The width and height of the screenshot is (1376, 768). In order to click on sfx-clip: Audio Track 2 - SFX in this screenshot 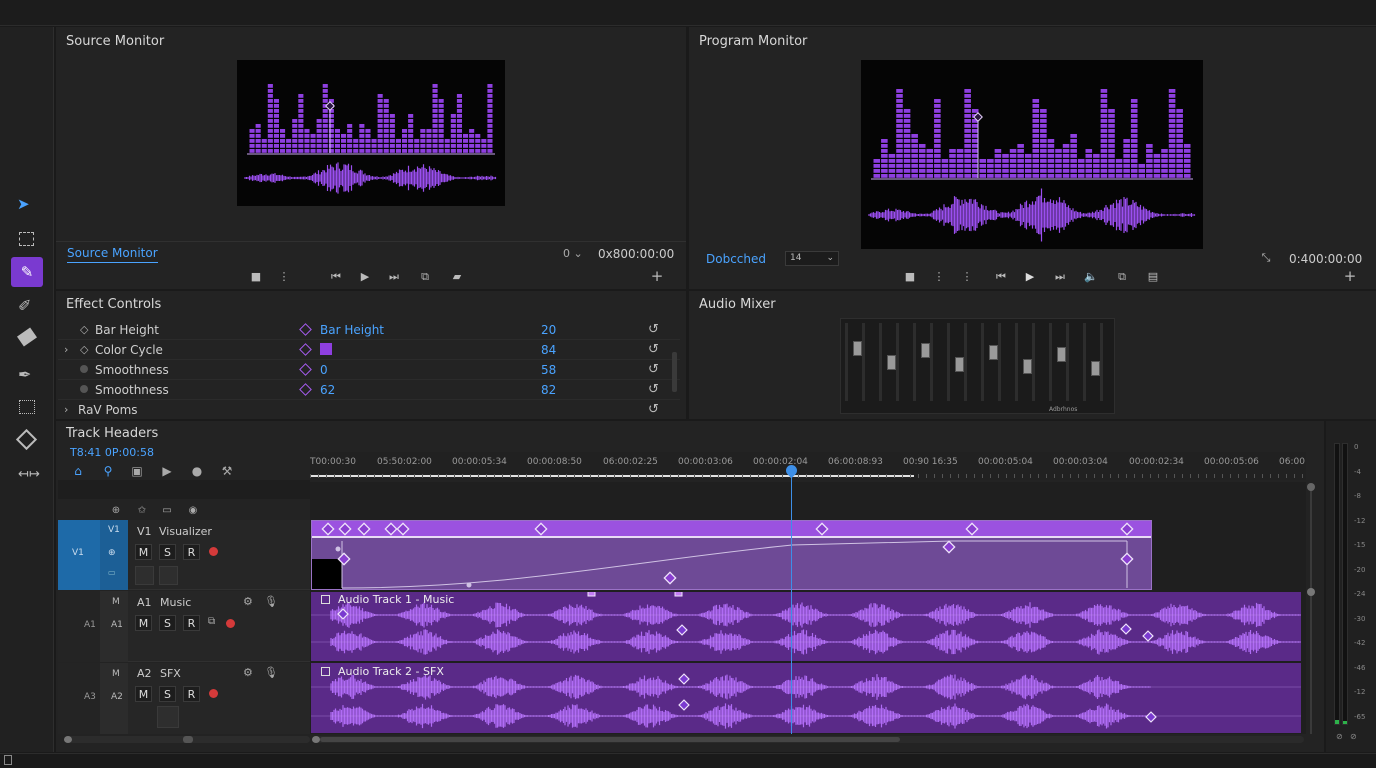, I will do `click(806, 698)`.